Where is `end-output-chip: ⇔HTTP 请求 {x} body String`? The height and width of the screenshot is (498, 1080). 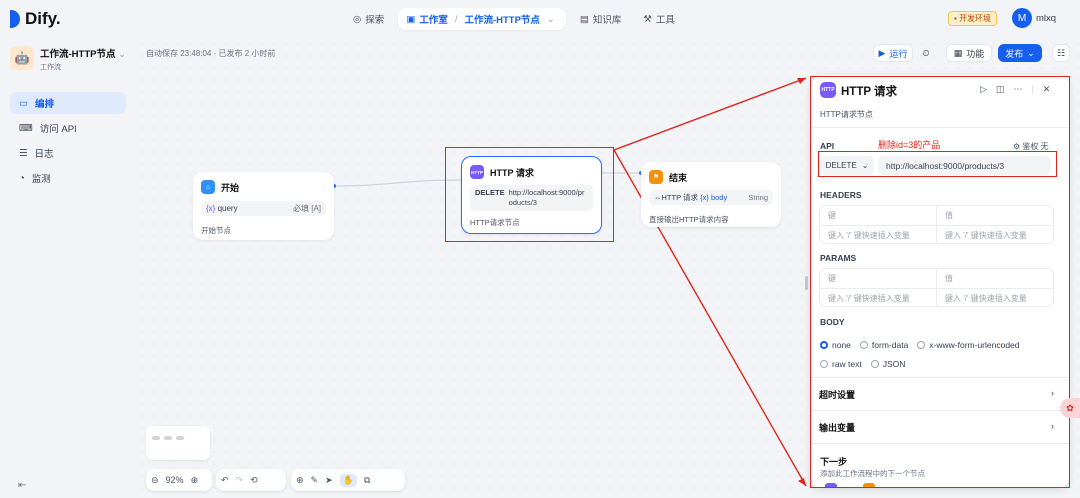
end-output-chip: ⇔HTTP 请求 {x} body String is located at coordinates (711, 197).